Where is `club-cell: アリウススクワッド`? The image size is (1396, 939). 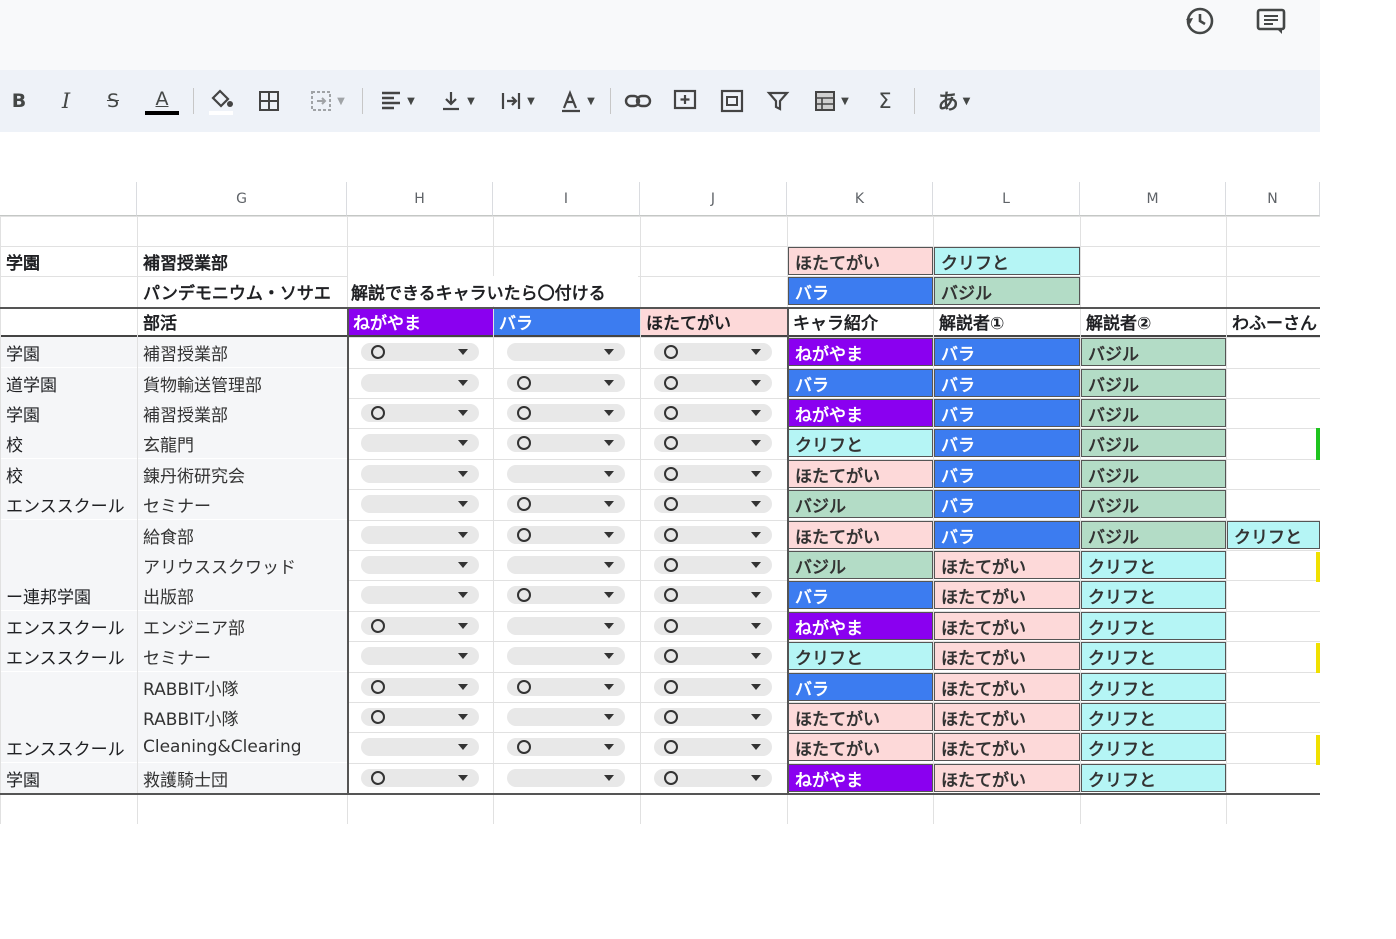
club-cell: アリウススクワッド is located at coordinates (242, 565).